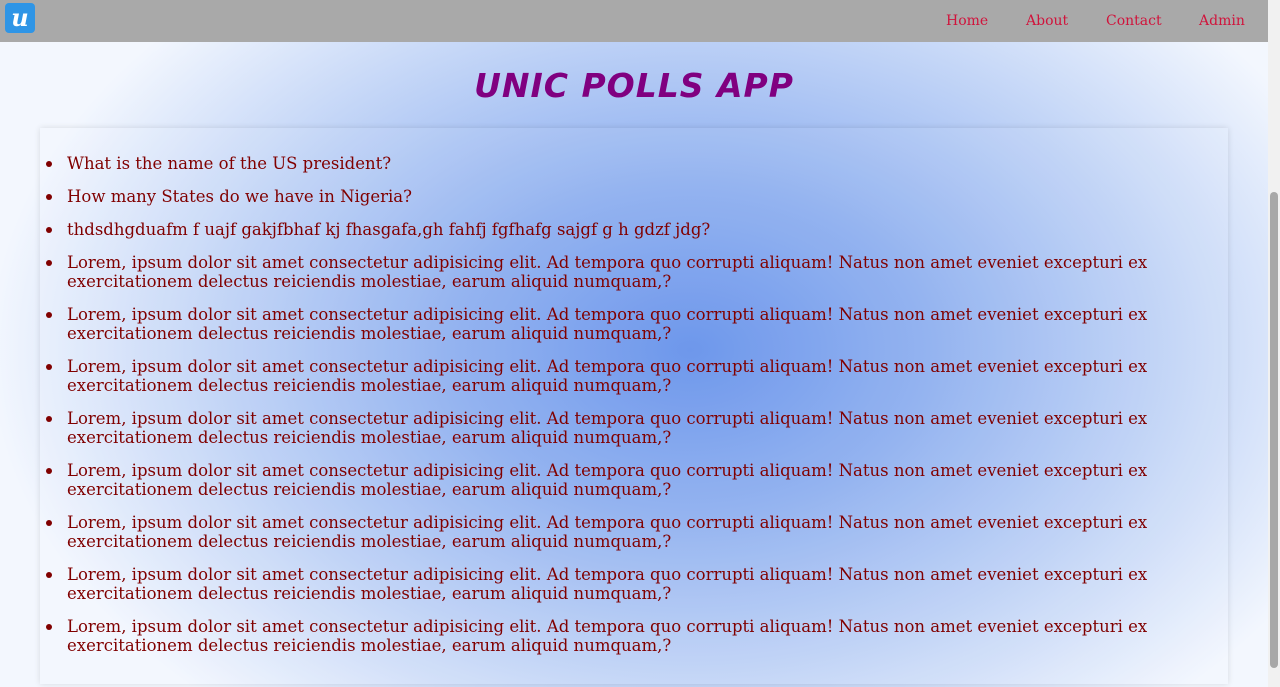  What do you see at coordinates (1047, 21) in the screenshot?
I see `nav-about-link: About` at bounding box center [1047, 21].